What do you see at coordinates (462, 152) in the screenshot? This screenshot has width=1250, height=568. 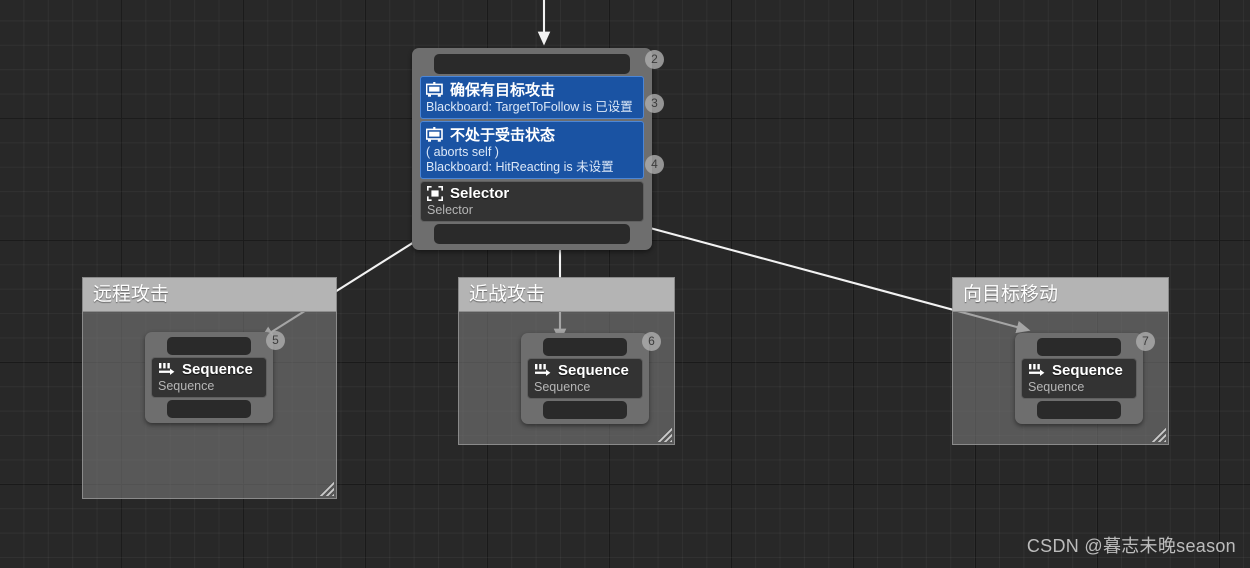 I see `decorator-aborts-line: ( aborts self )` at bounding box center [462, 152].